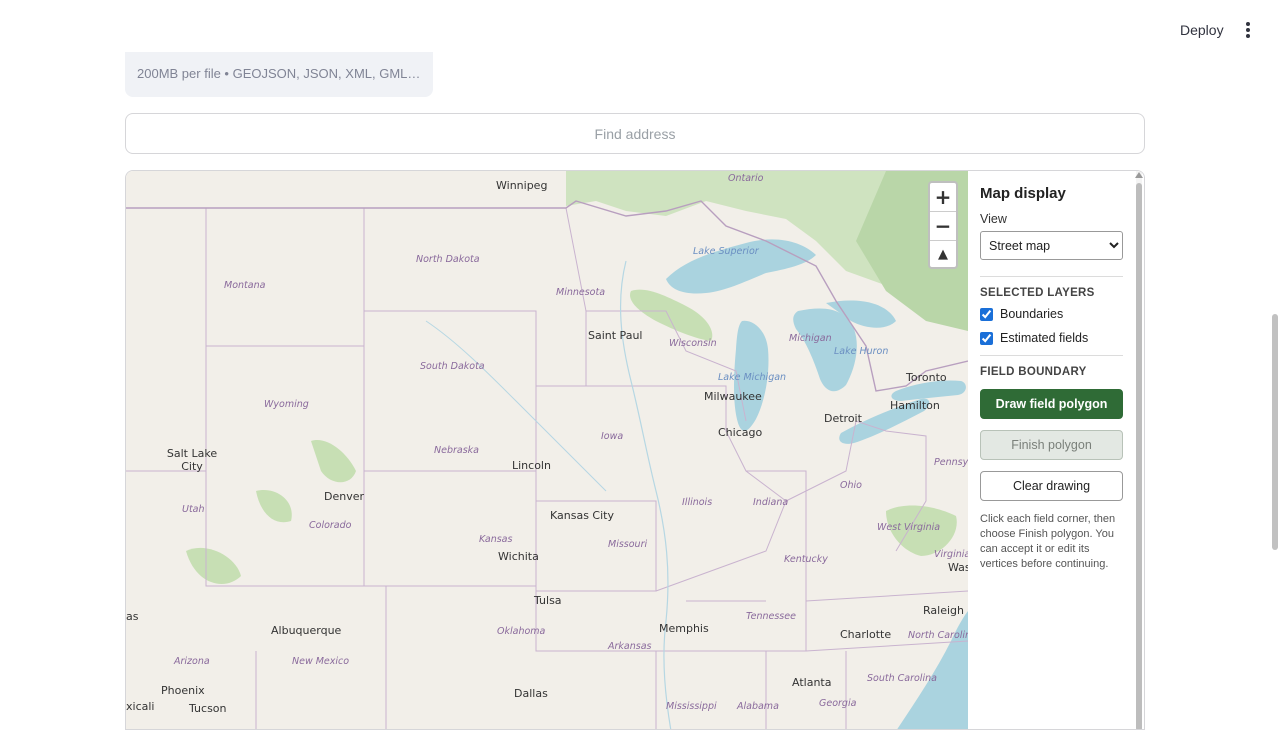 This screenshot has height=730, width=1280. Describe the element at coordinates (771, 616) in the screenshot. I see `state-label: Tennessee` at that location.